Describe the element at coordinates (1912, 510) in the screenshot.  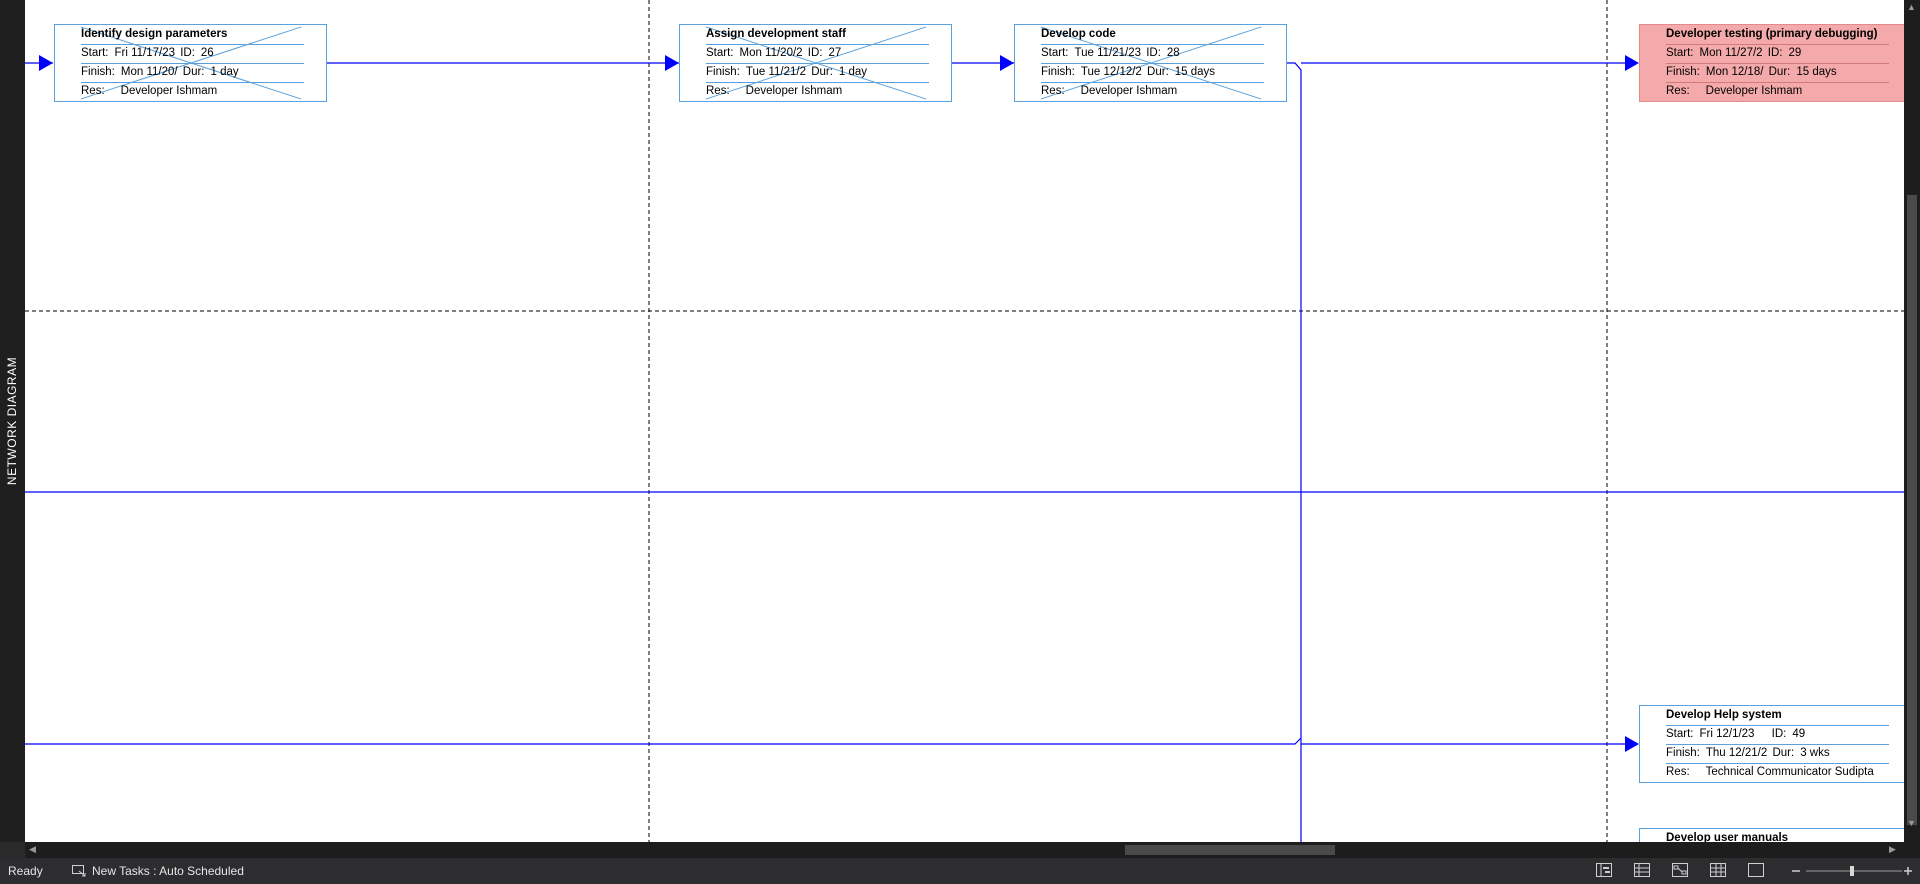
I see `vertical-scroll-thumb` at that location.